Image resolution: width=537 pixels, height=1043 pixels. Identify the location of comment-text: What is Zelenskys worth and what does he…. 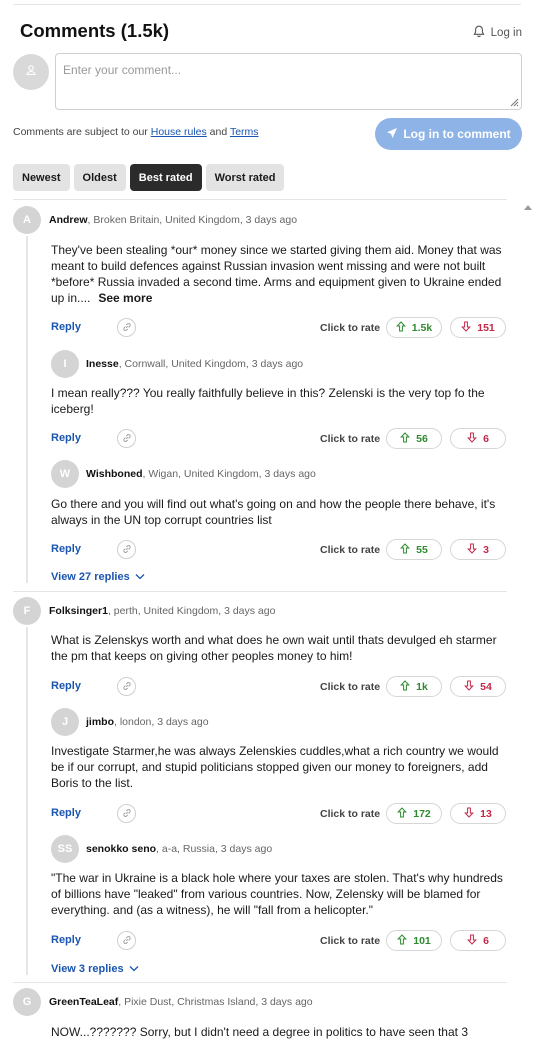
(274, 648).